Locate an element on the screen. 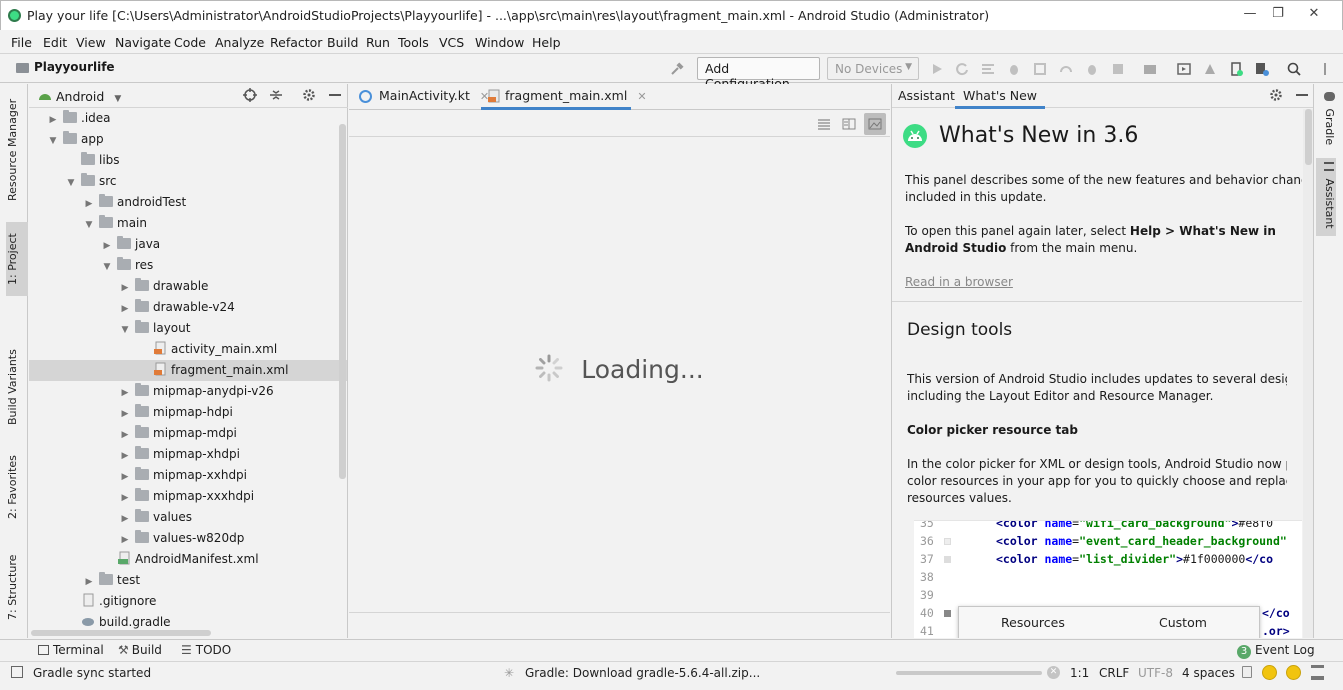  assistant-tab: Assistant is located at coordinates (1326, 197).